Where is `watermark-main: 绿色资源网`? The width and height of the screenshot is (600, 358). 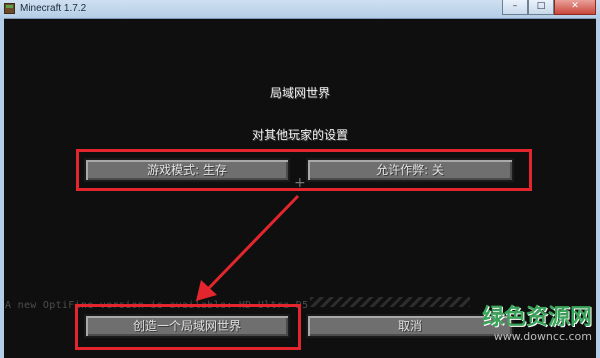
watermark-main: 绿色资源网 is located at coordinates (536, 317).